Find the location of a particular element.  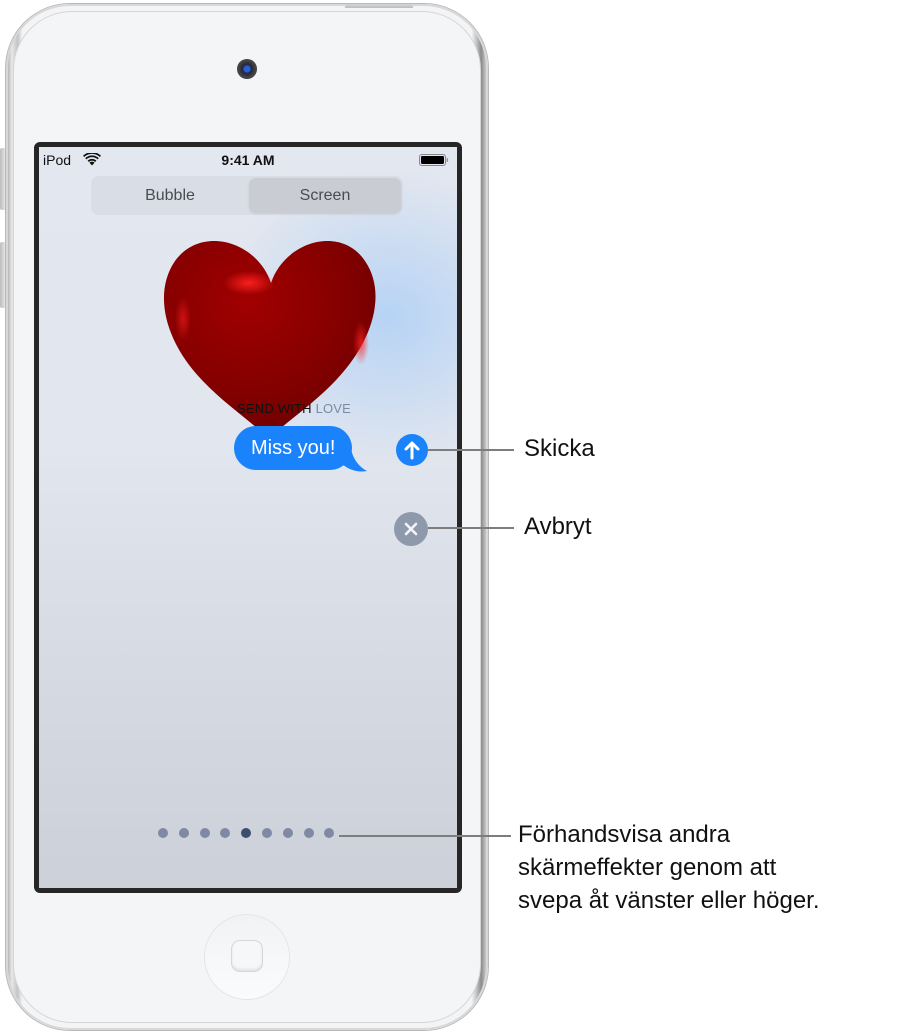

status-bar: iPod 9:41 AM is located at coordinates (248, 160).